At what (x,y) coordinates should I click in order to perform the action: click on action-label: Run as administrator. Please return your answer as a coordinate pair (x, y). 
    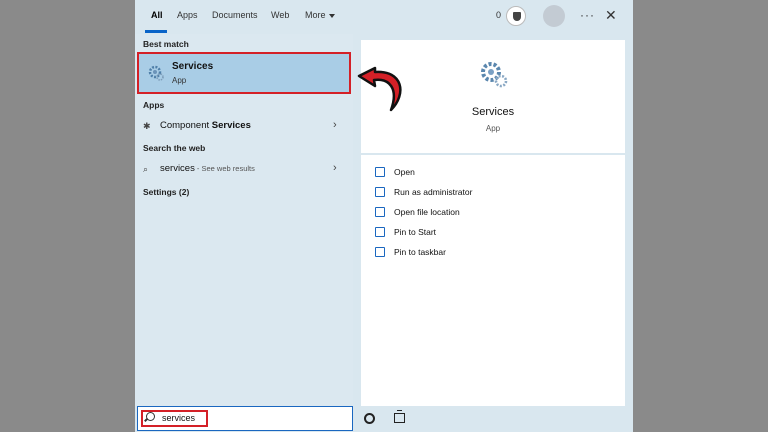
    Looking at the image, I should click on (433, 192).